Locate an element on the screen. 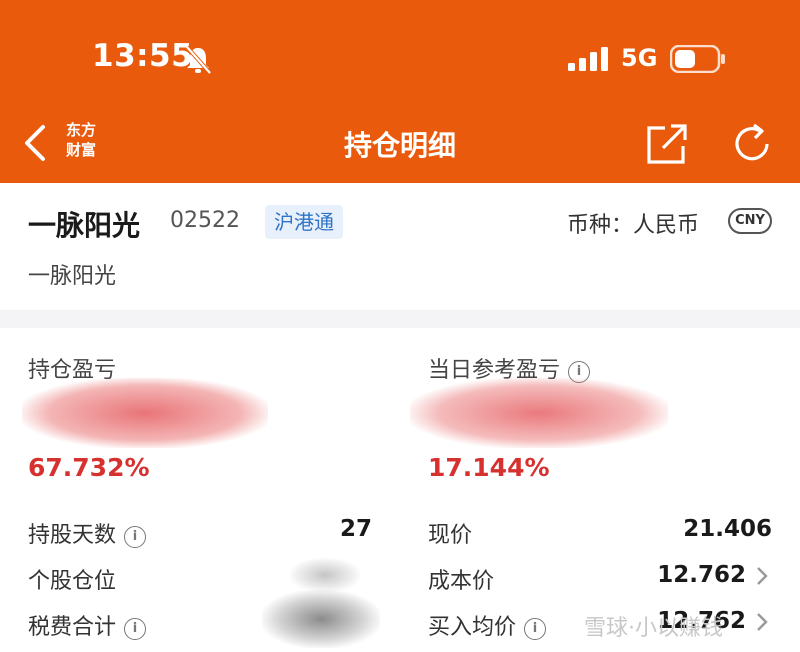 The image size is (800, 652). avg-buy-price-label-text: 买入均价 is located at coordinates (472, 627).